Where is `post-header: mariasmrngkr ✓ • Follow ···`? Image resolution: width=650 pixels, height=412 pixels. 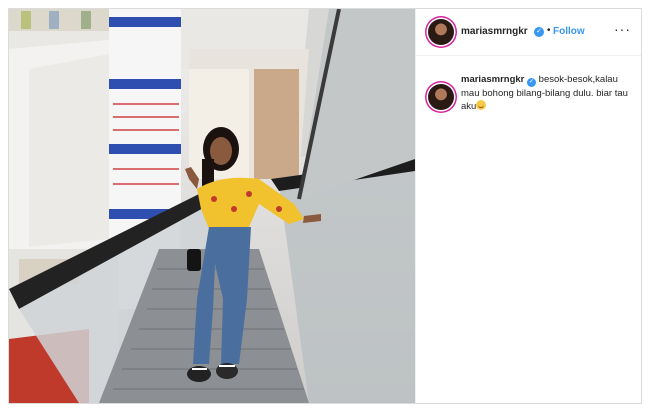 post-header: mariasmrngkr ✓ • Follow ··· is located at coordinates (528, 32).